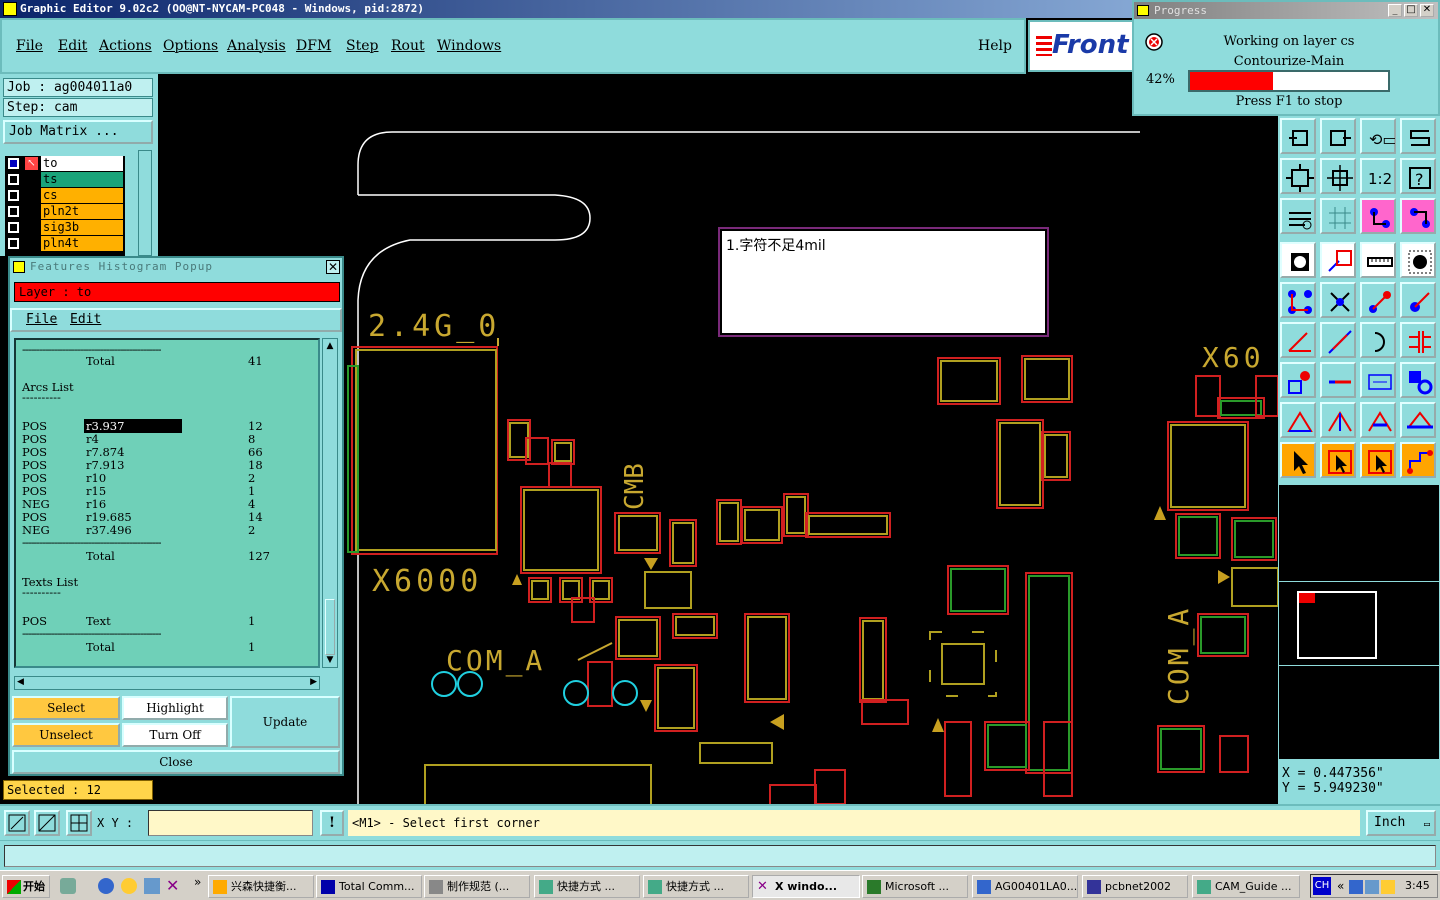 The width and height of the screenshot is (1440, 900). Describe the element at coordinates (1154, 42) in the screenshot. I see `stop-icon` at that location.